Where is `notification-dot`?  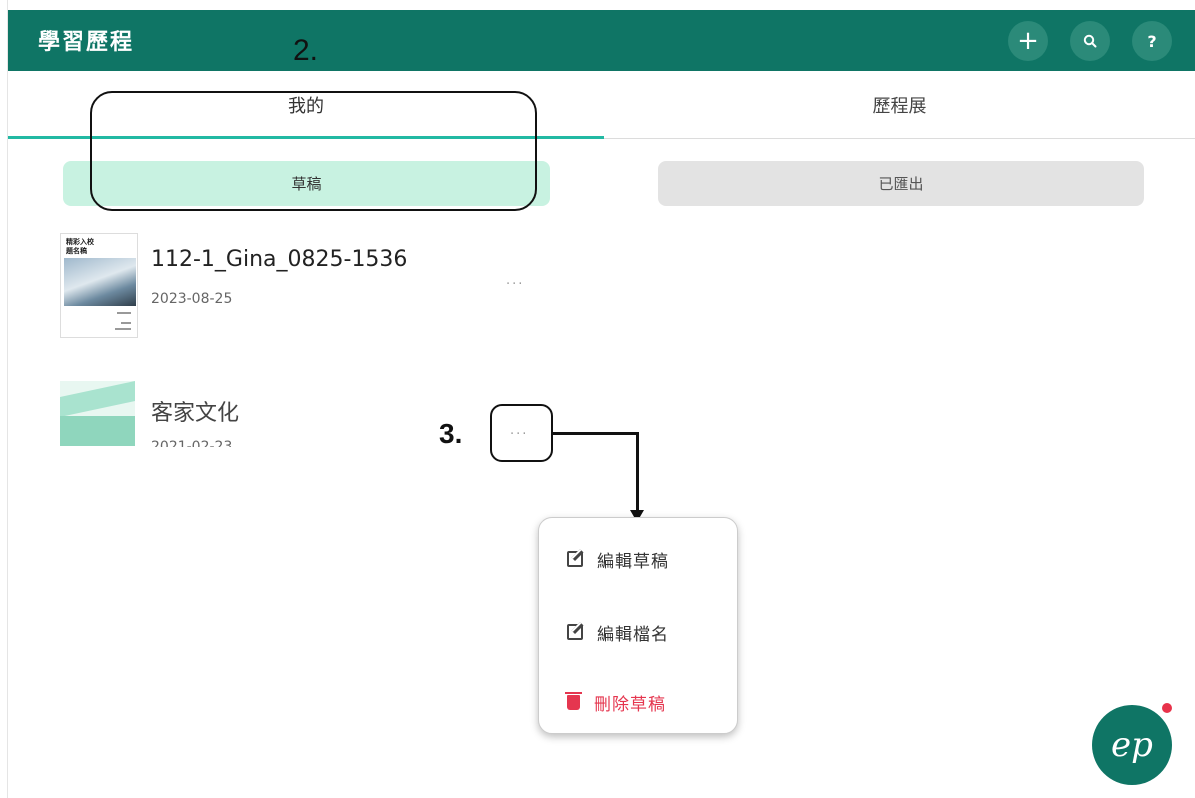
notification-dot is located at coordinates (1167, 708).